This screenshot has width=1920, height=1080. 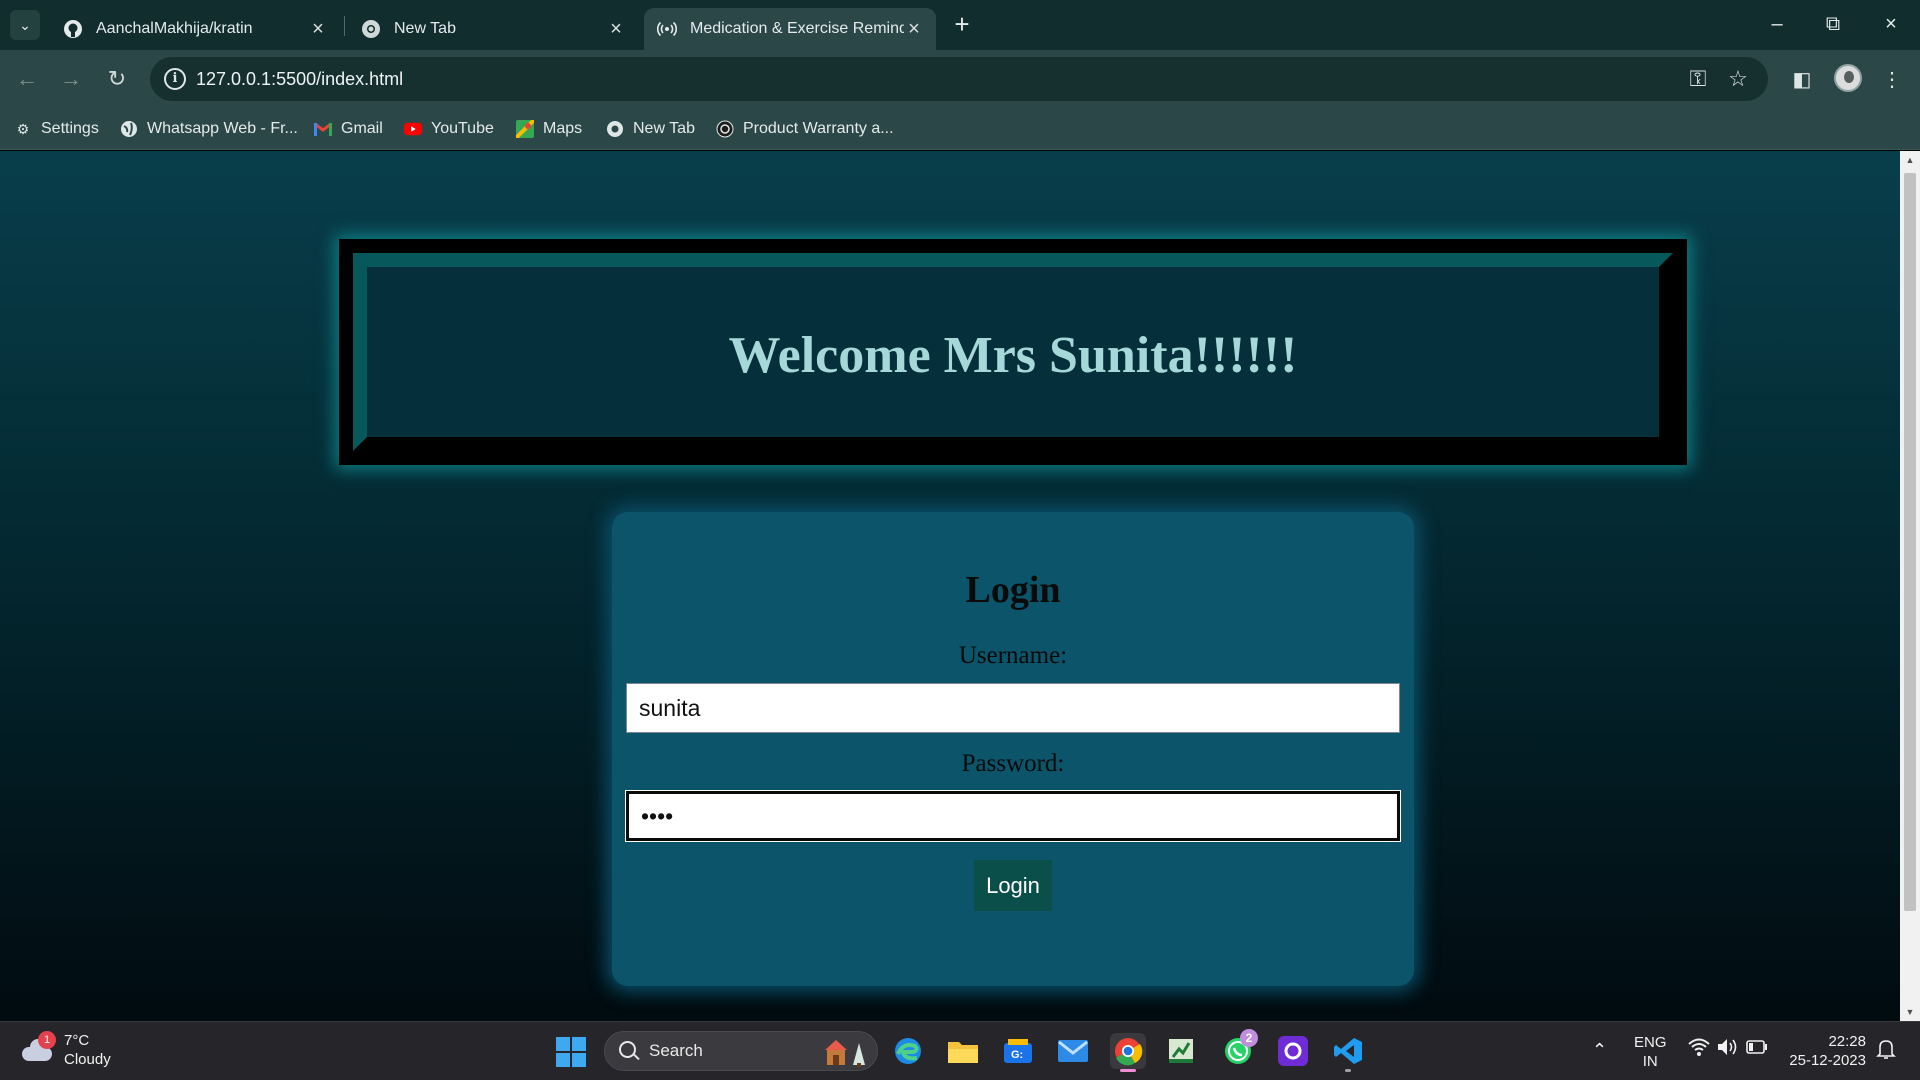 I want to click on globe-icon, so click(x=129, y=129).